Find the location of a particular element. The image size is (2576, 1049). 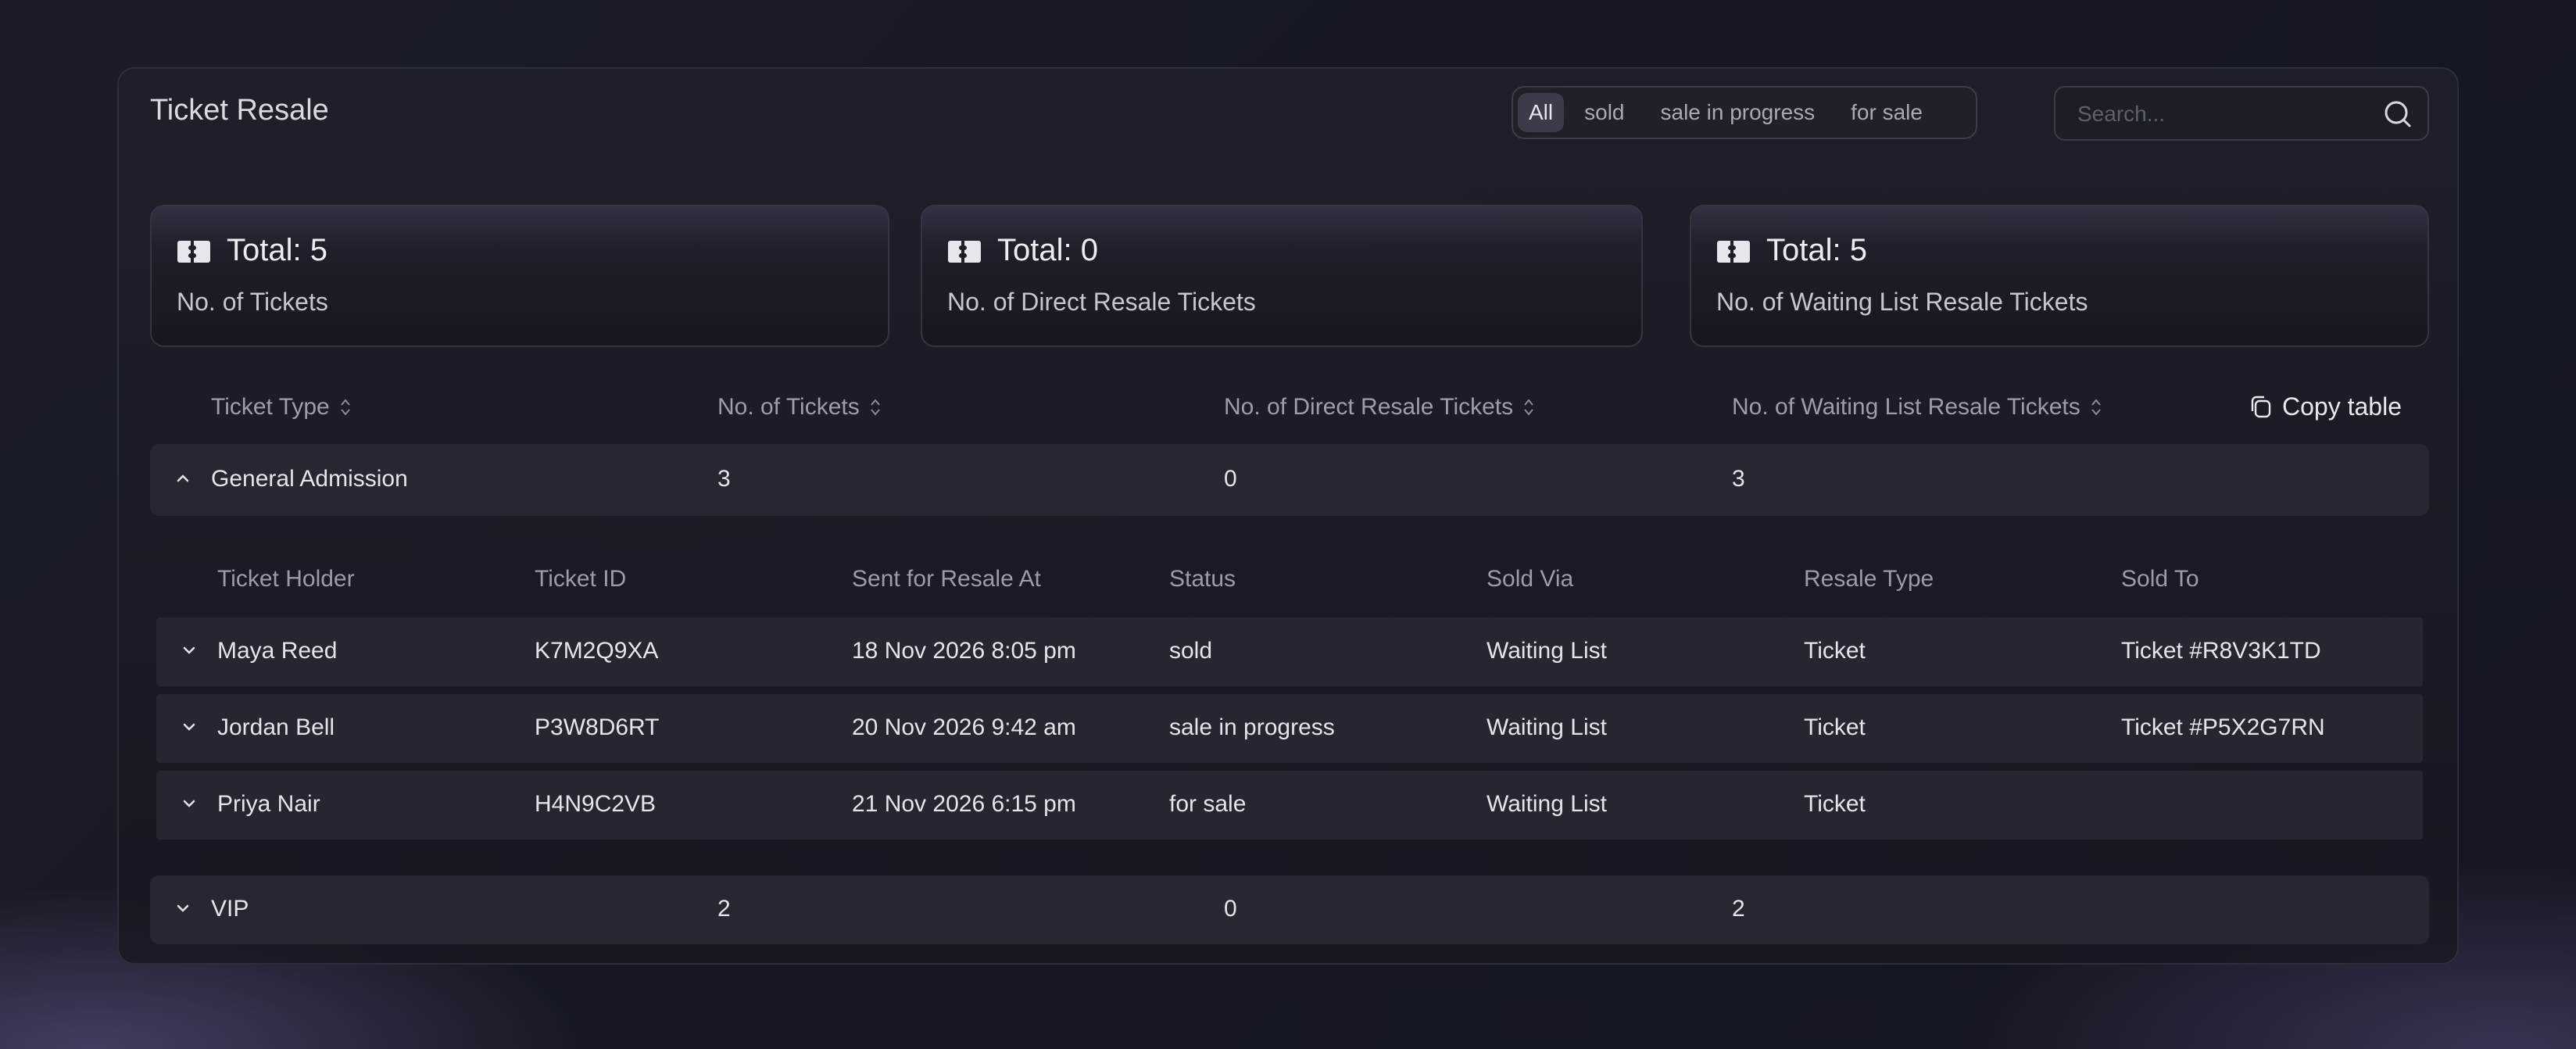

filter-sale-in-progress: sale in progress is located at coordinates (1738, 112).